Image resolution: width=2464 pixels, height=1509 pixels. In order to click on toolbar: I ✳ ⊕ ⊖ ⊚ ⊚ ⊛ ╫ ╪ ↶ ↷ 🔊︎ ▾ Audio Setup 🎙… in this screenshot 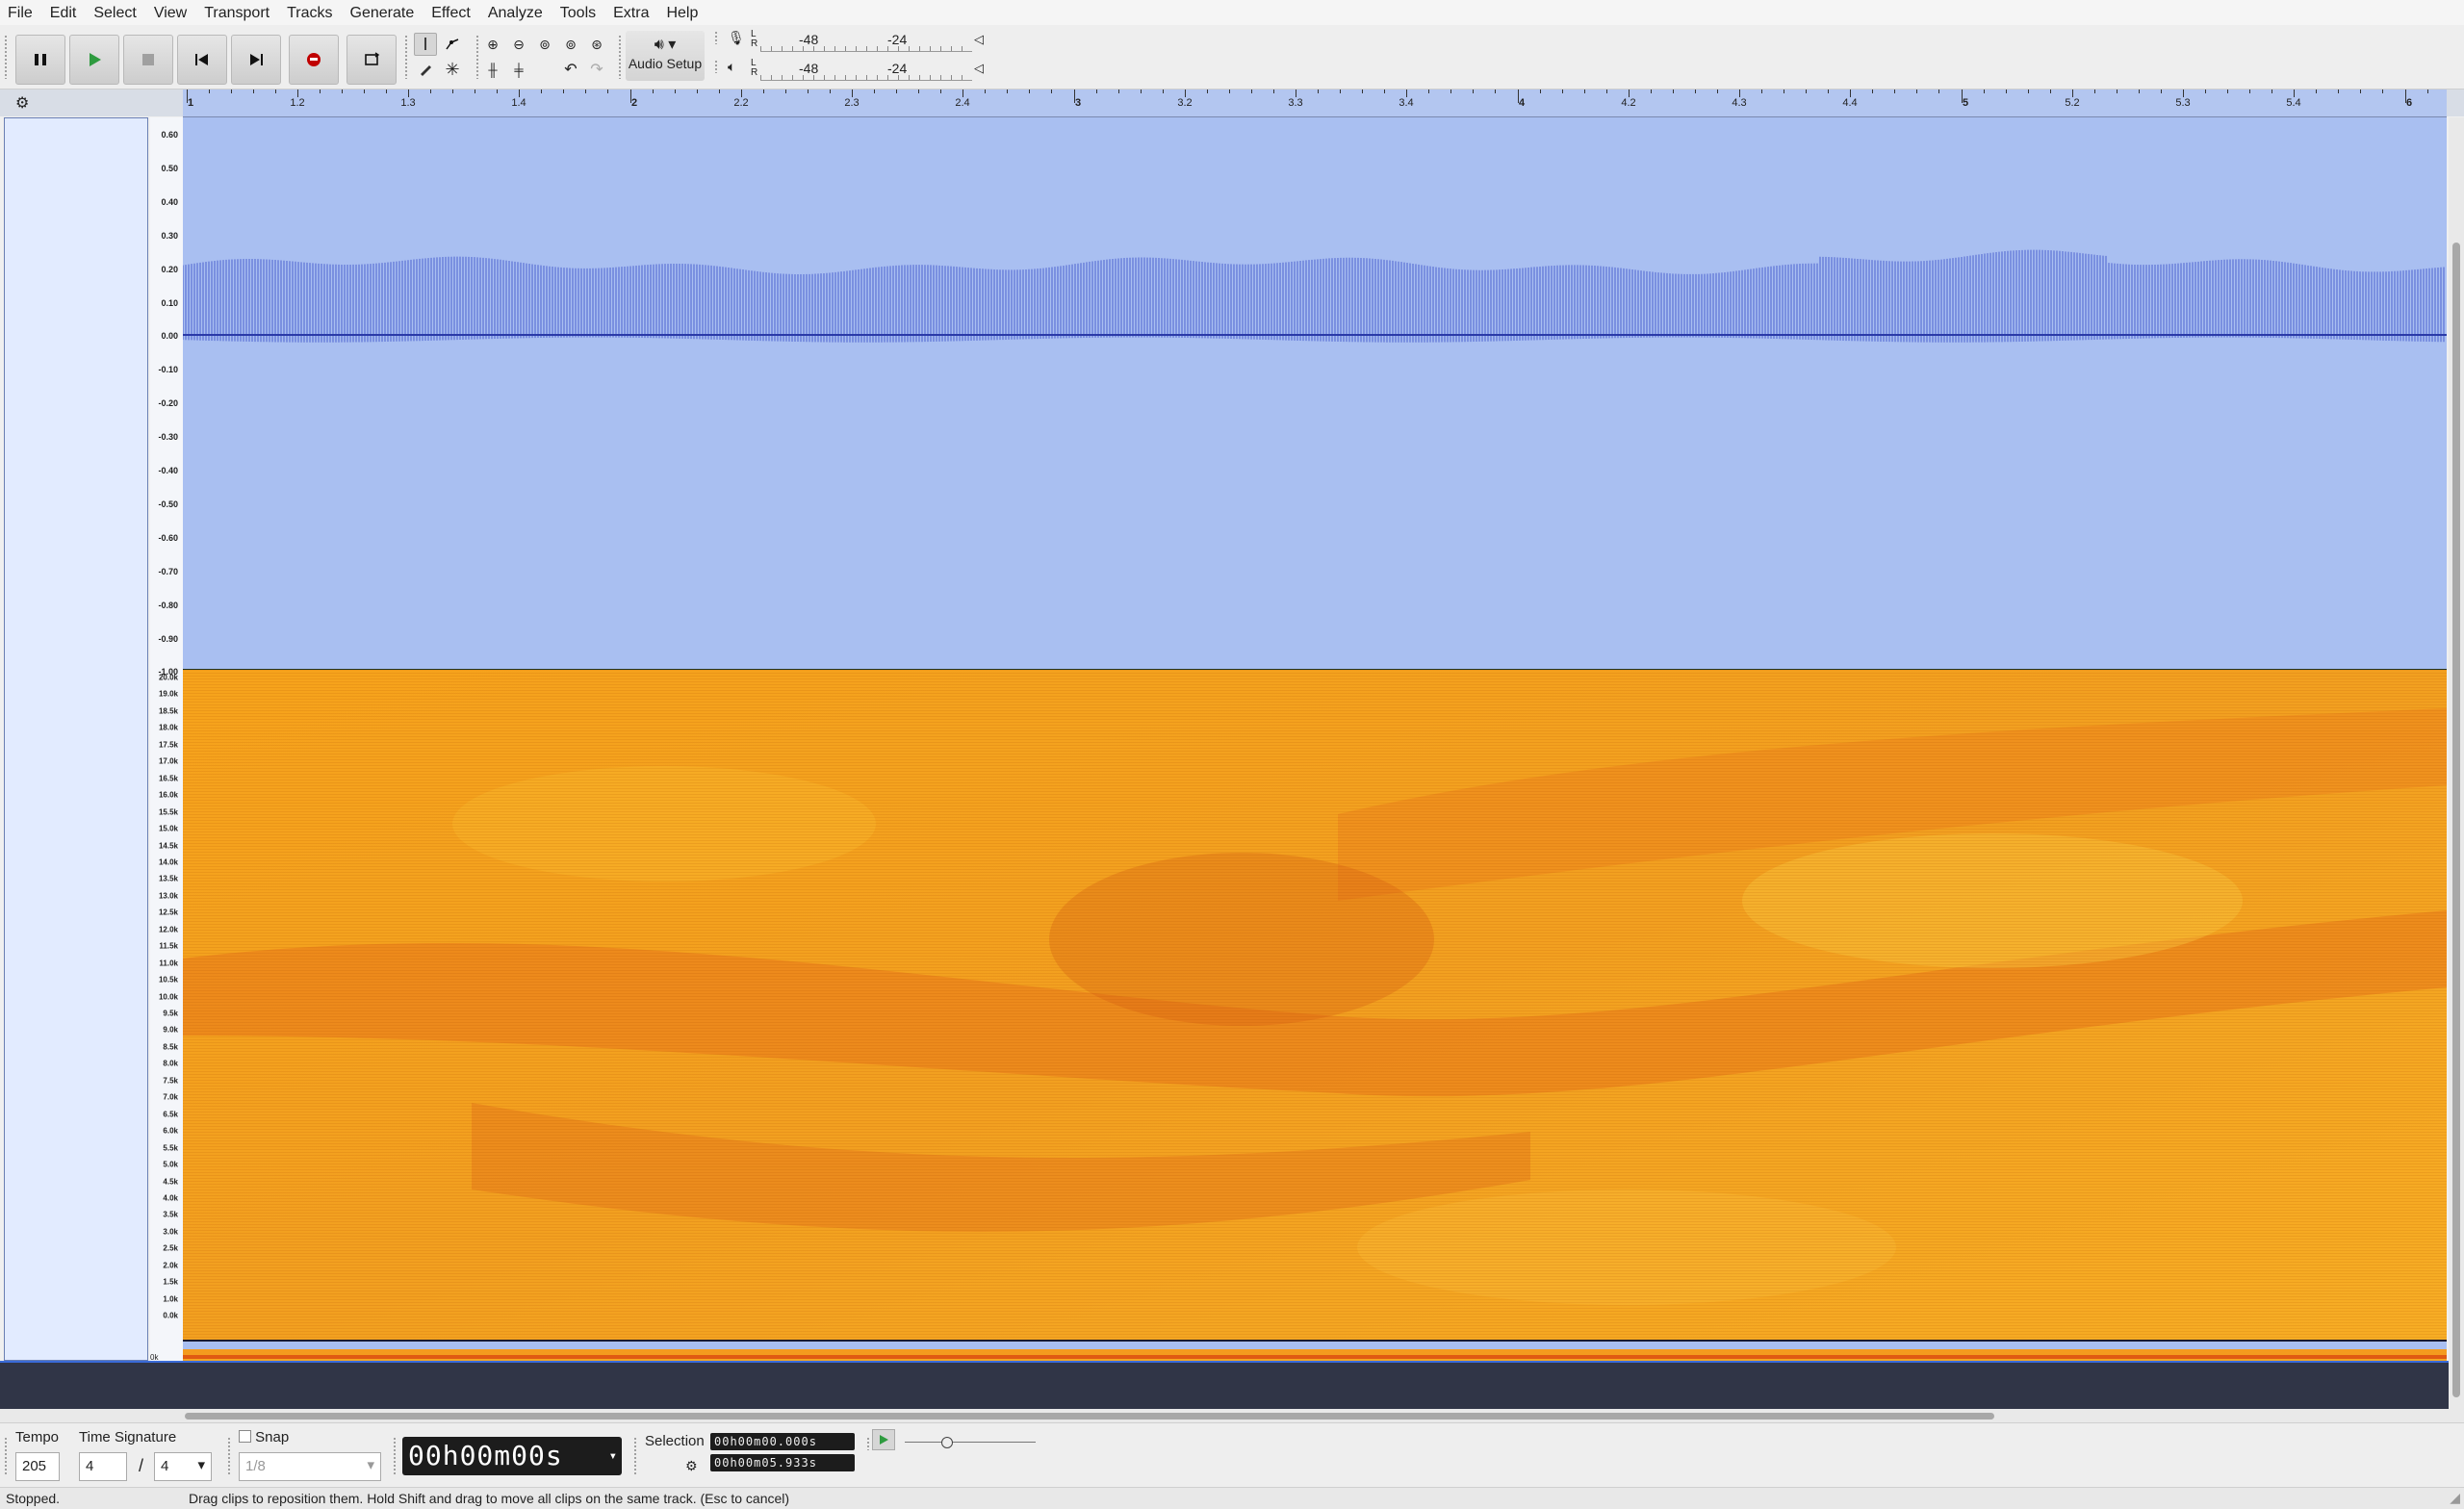, I will do `click(1232, 57)`.